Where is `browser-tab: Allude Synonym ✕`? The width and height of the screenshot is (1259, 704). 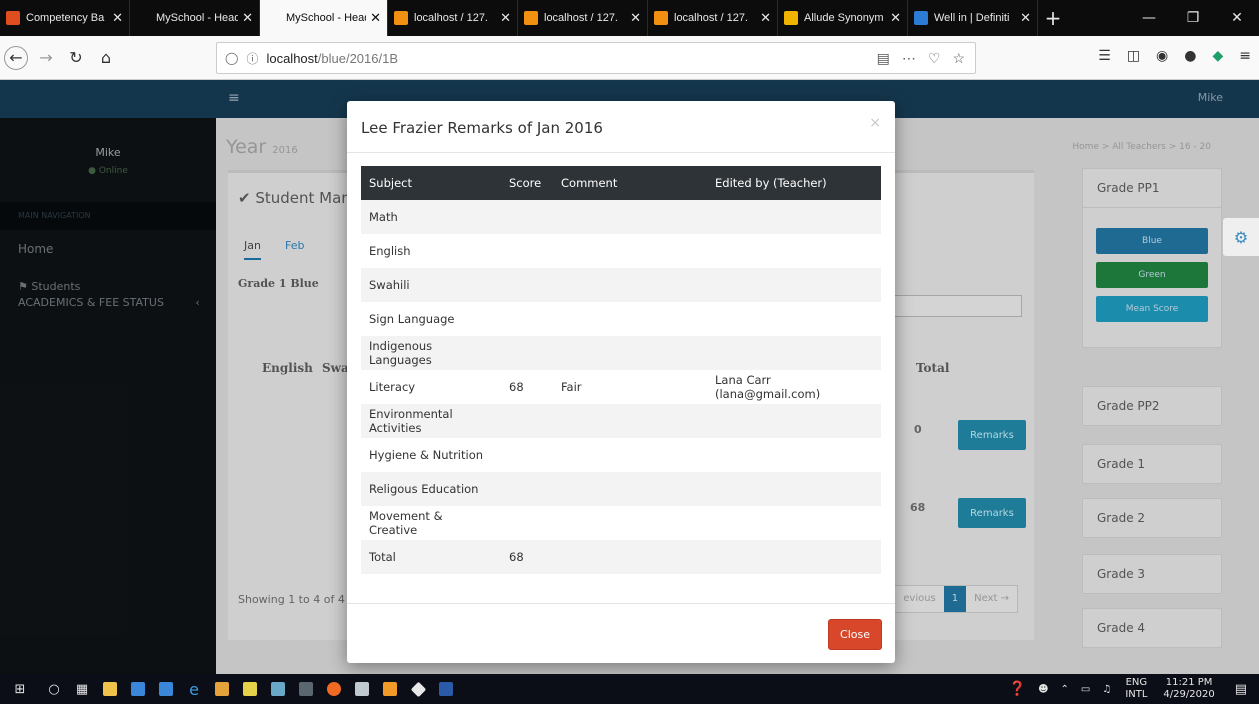
browser-tab: Allude Synonym ✕ is located at coordinates (843, 18).